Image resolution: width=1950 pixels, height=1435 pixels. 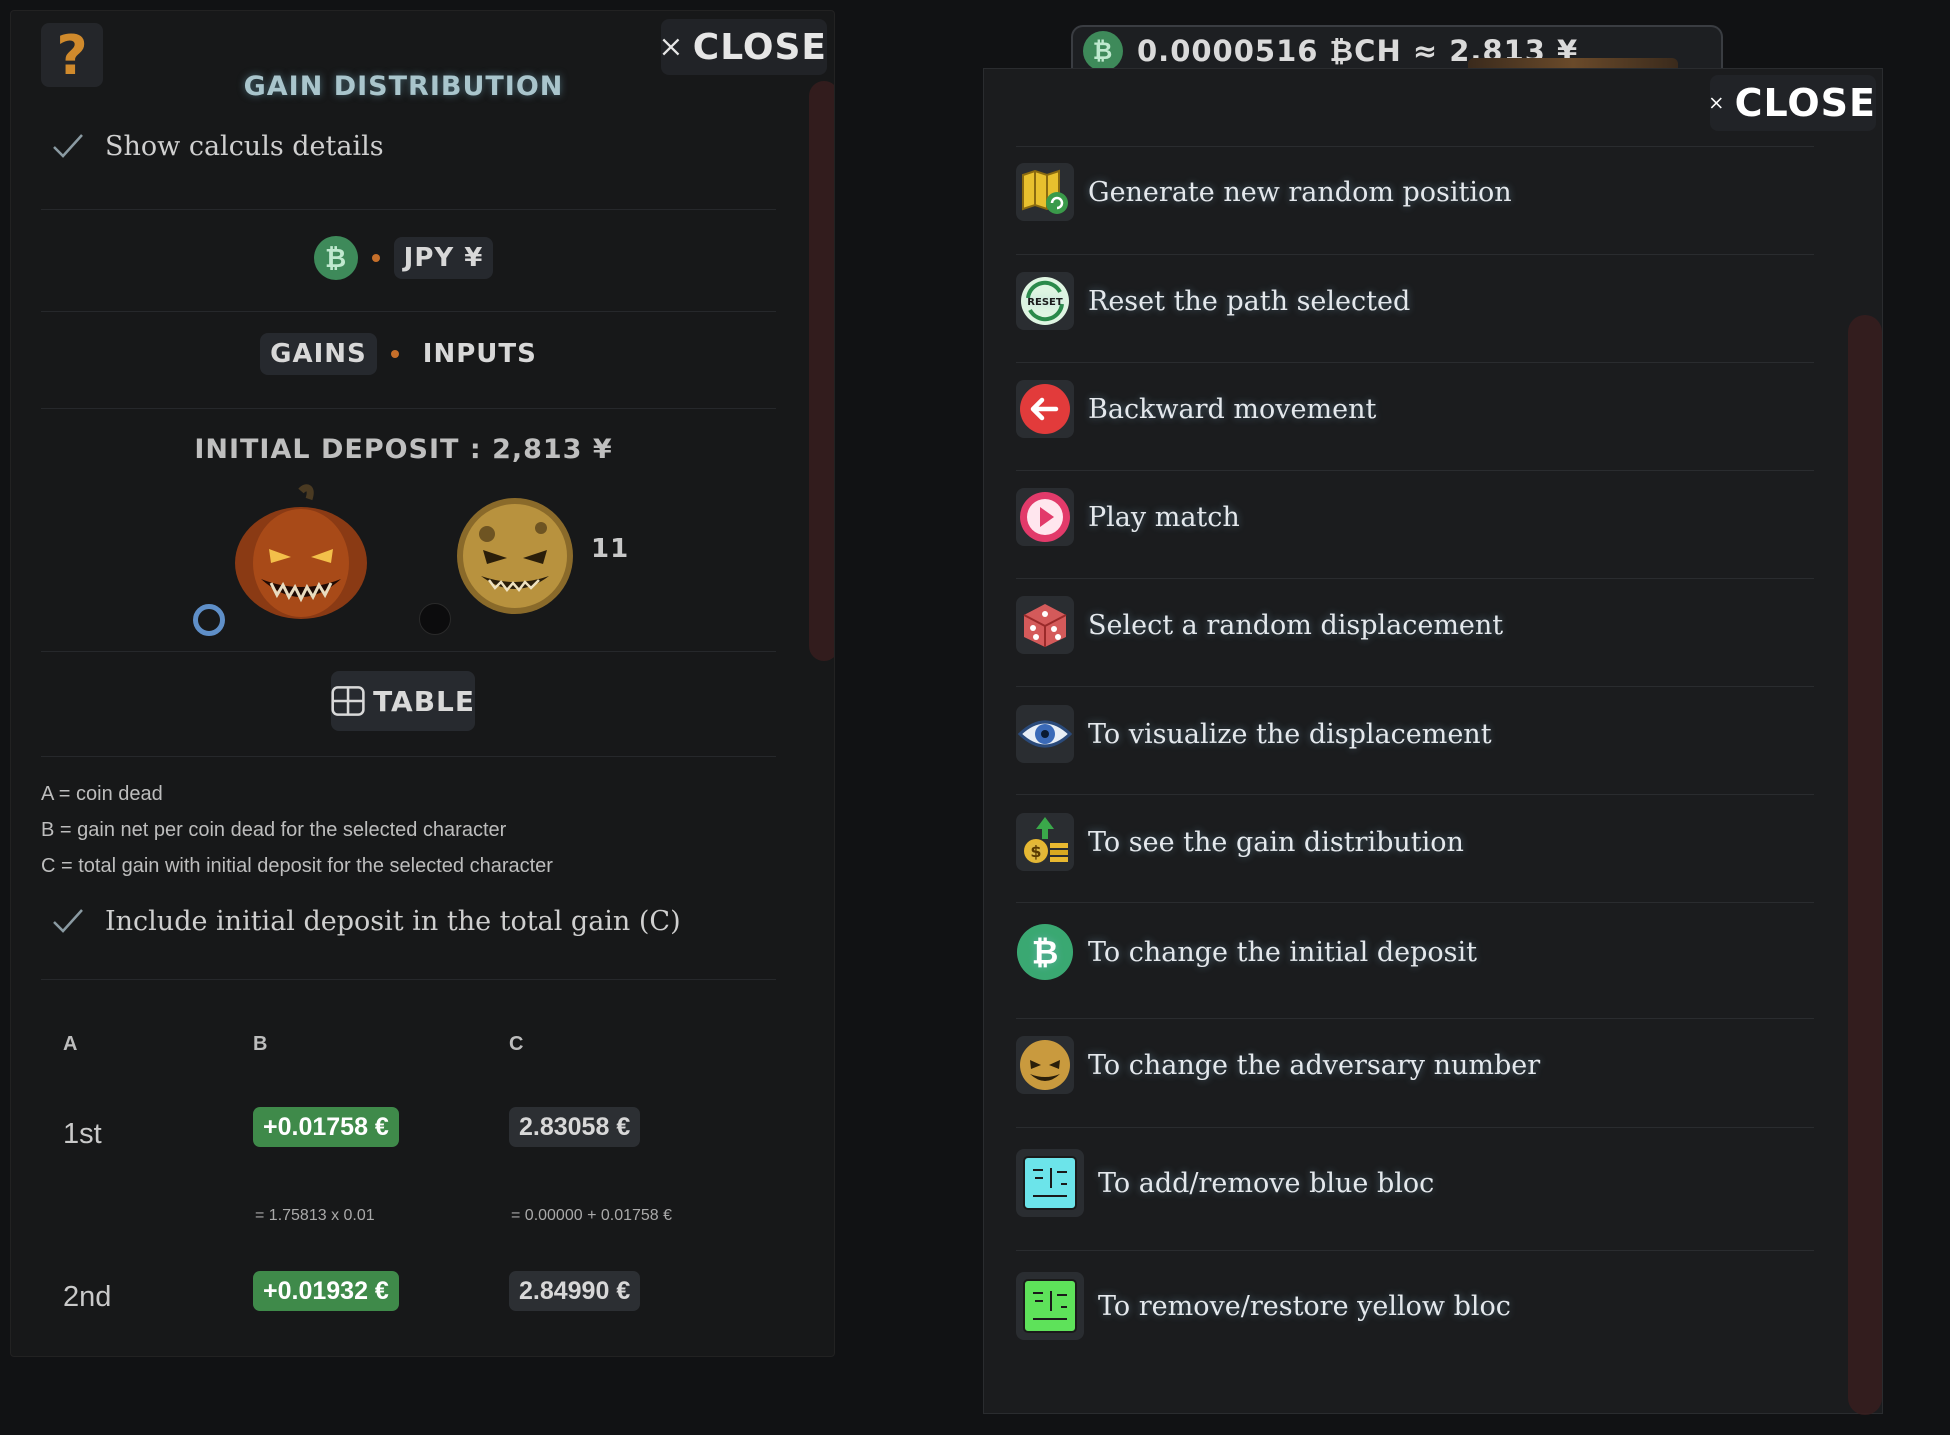 I want to click on legend-a: A = coin dead, so click(x=102, y=794).